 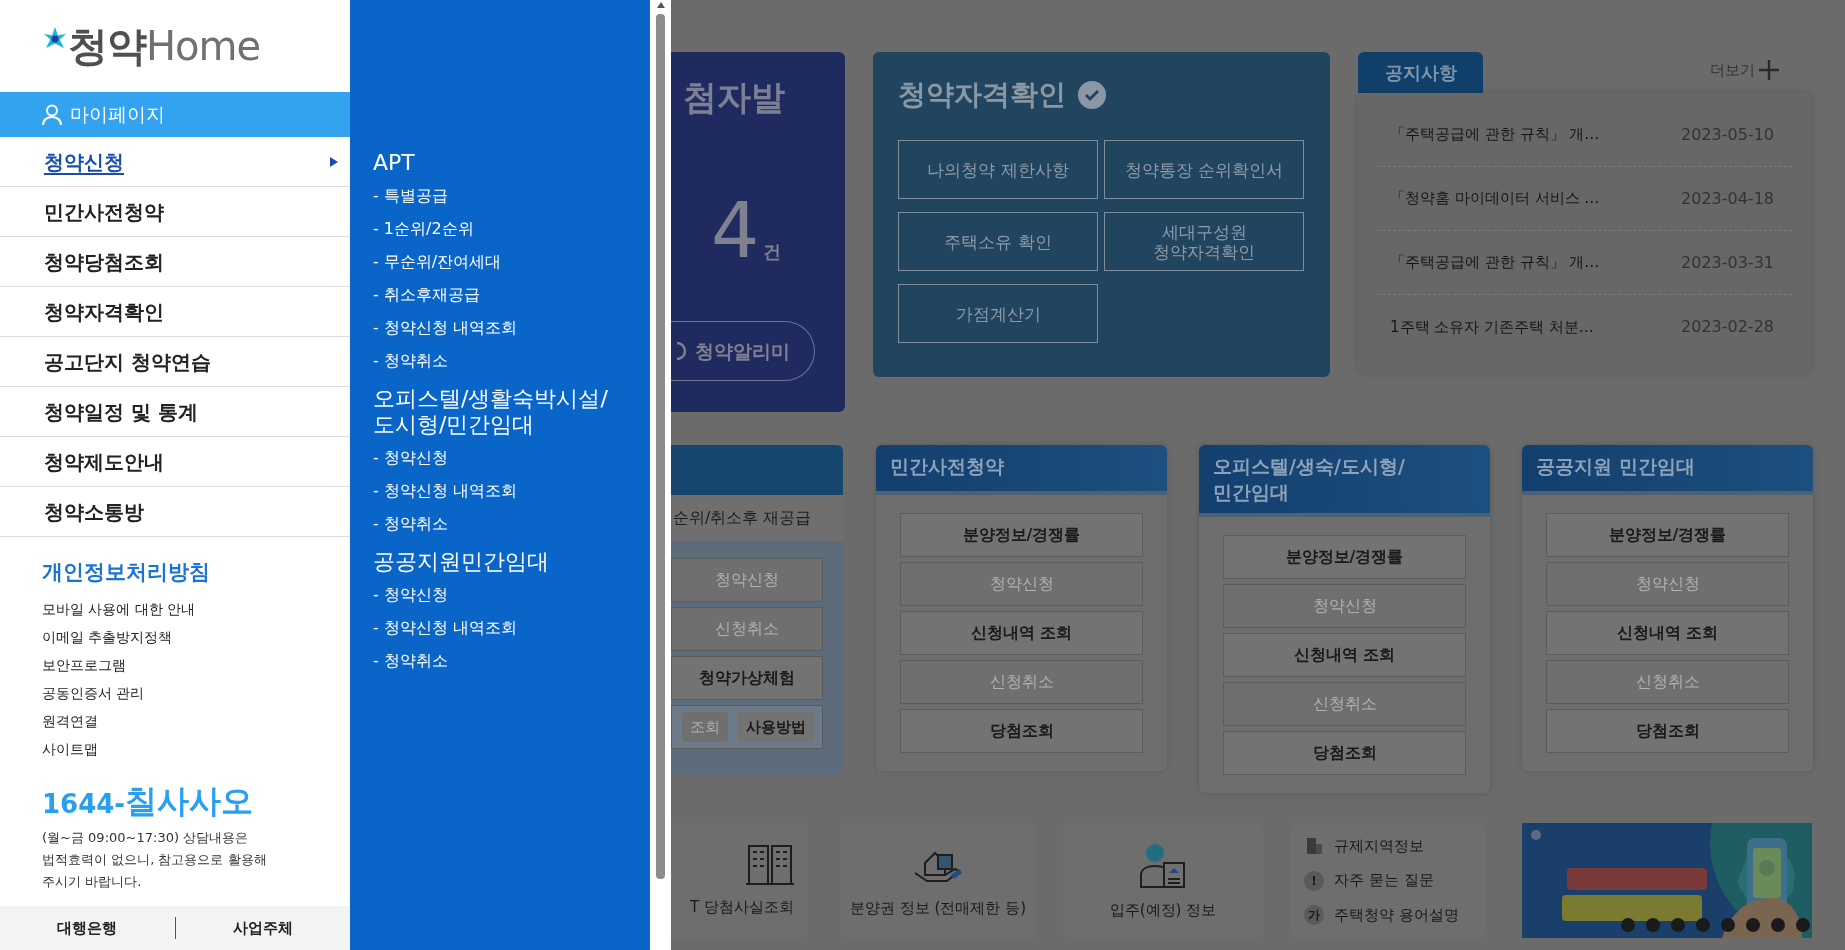 What do you see at coordinates (52, 114) in the screenshot?
I see `user-icon` at bounding box center [52, 114].